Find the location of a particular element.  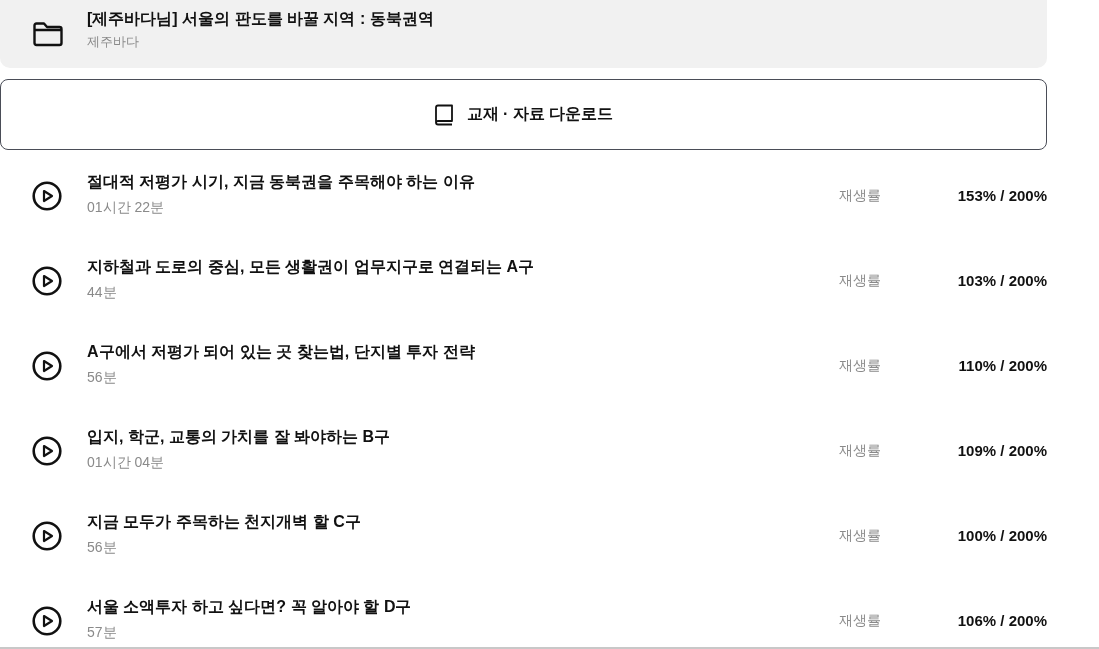

course-author: 제주바다 is located at coordinates (113, 41).